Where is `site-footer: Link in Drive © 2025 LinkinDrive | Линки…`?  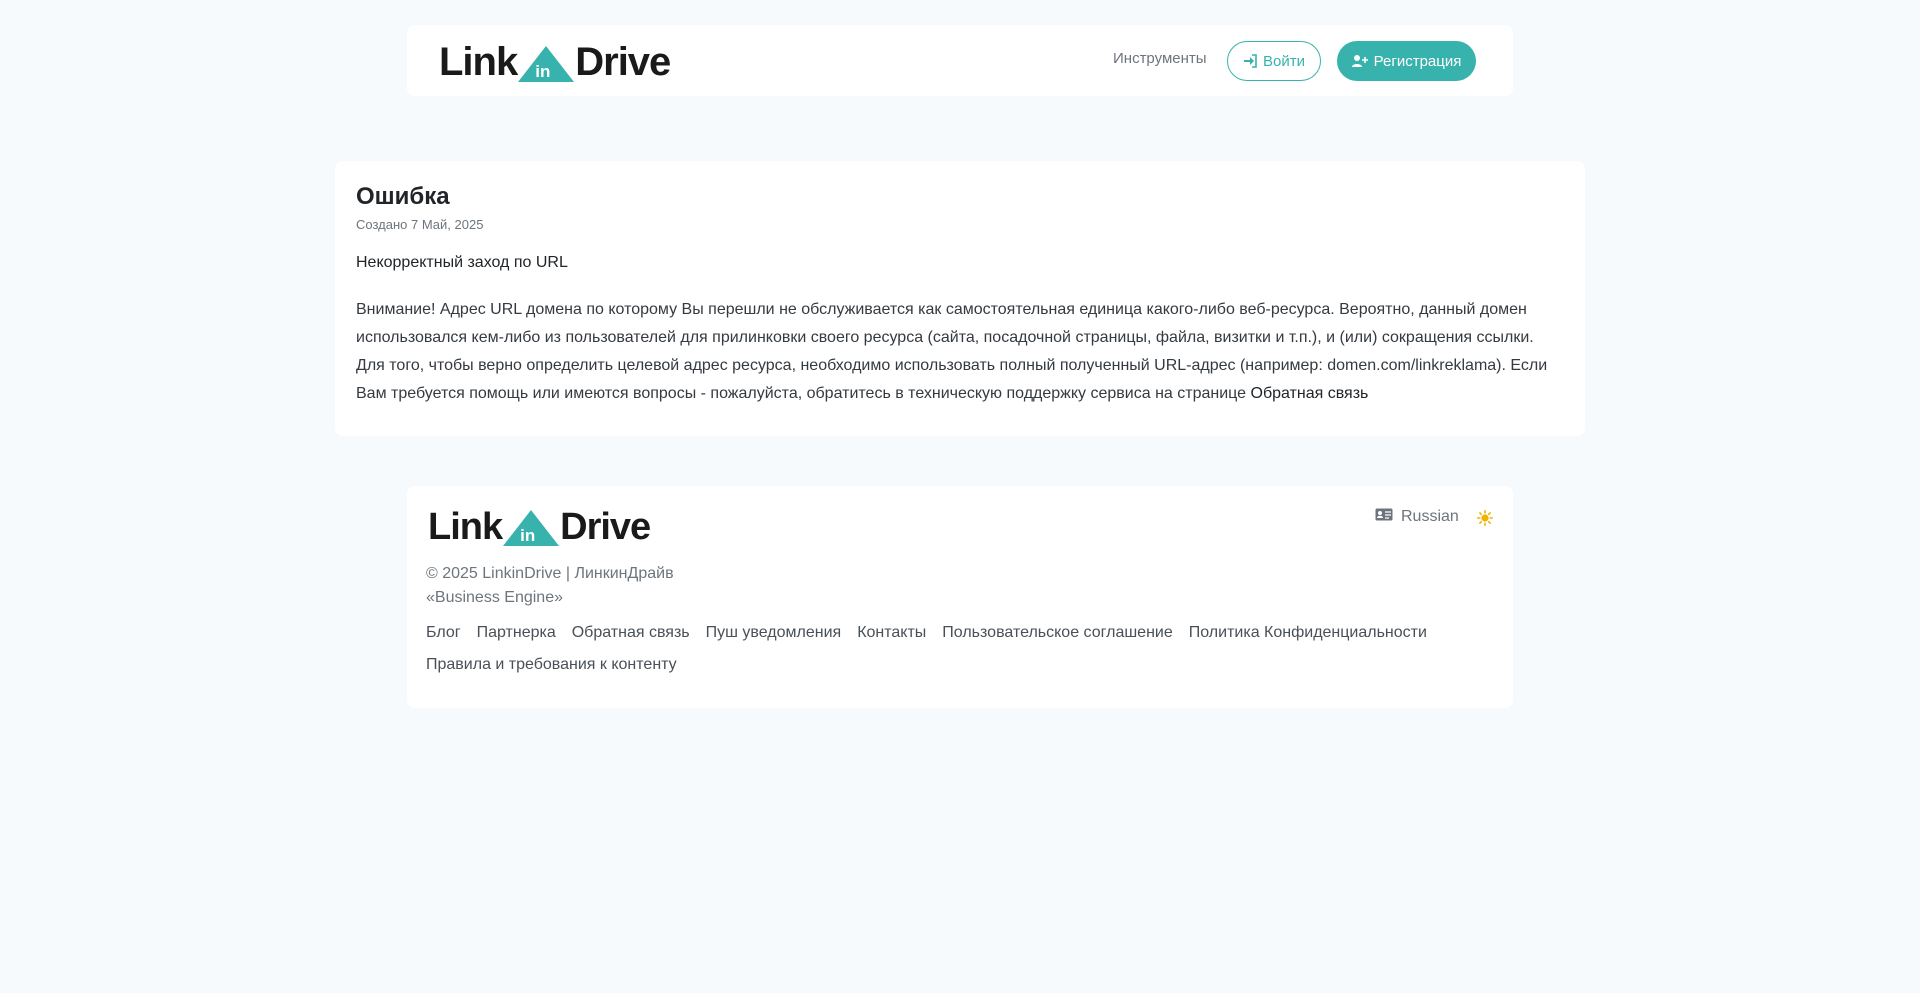
site-footer: Link in Drive © 2025 LinkinDrive | Линки… is located at coordinates (960, 597).